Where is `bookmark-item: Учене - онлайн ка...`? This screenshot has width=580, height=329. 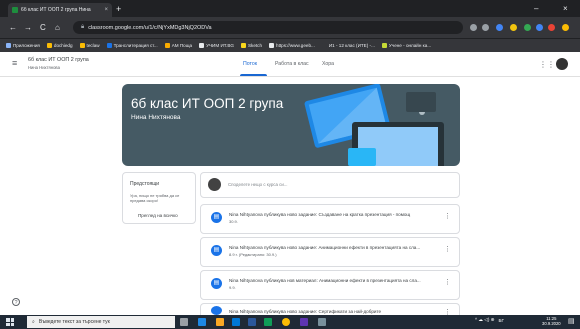 bookmark-item: Учене - онлайн ка... is located at coordinates (406, 45).